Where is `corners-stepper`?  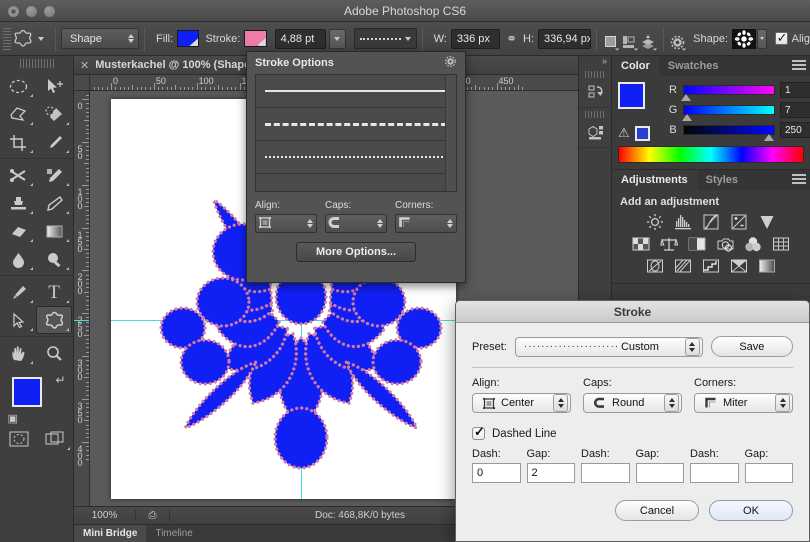 corners-stepper is located at coordinates (782, 403).